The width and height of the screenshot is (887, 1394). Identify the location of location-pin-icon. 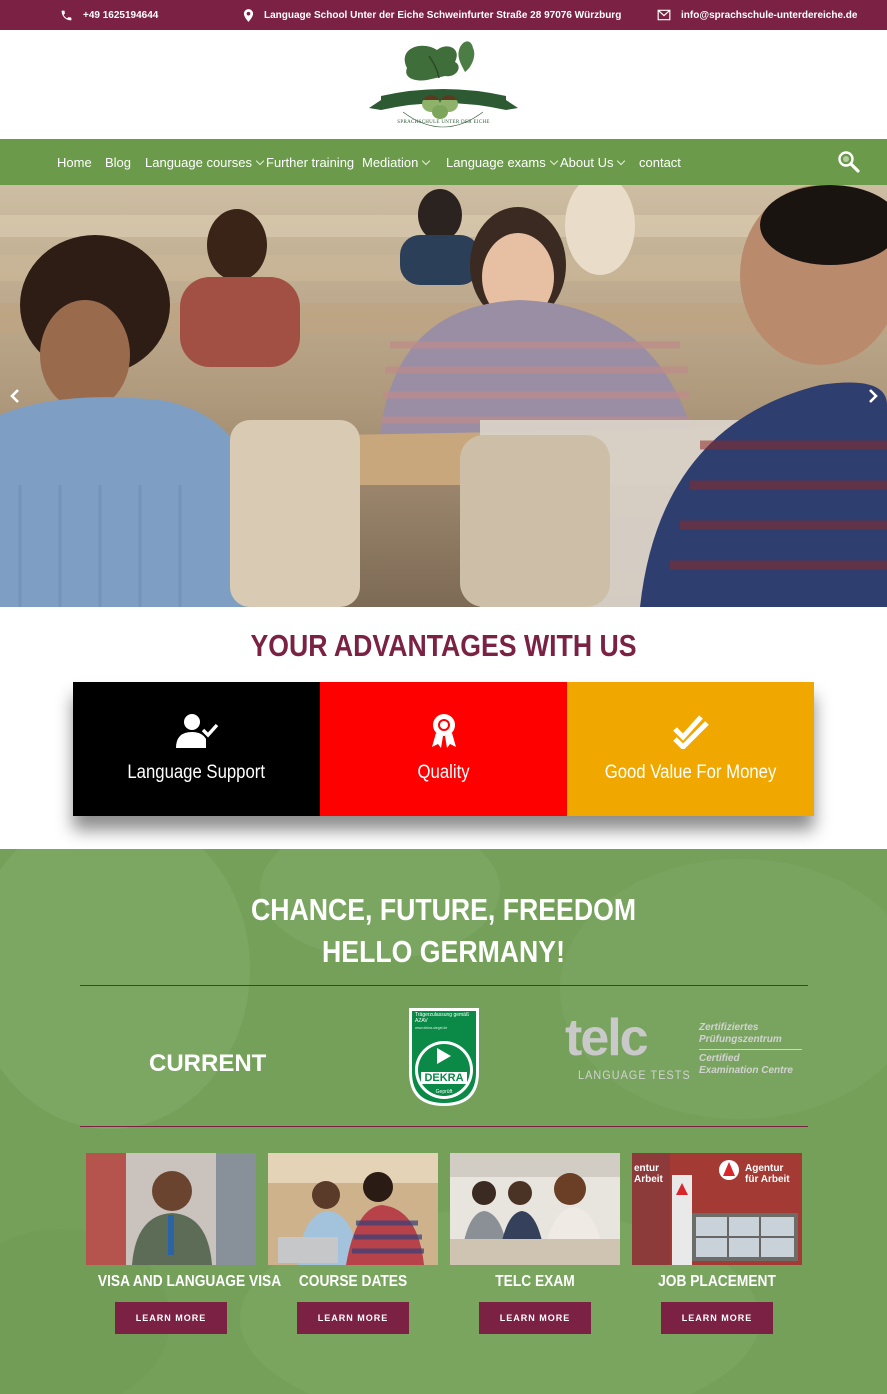
(248, 15).